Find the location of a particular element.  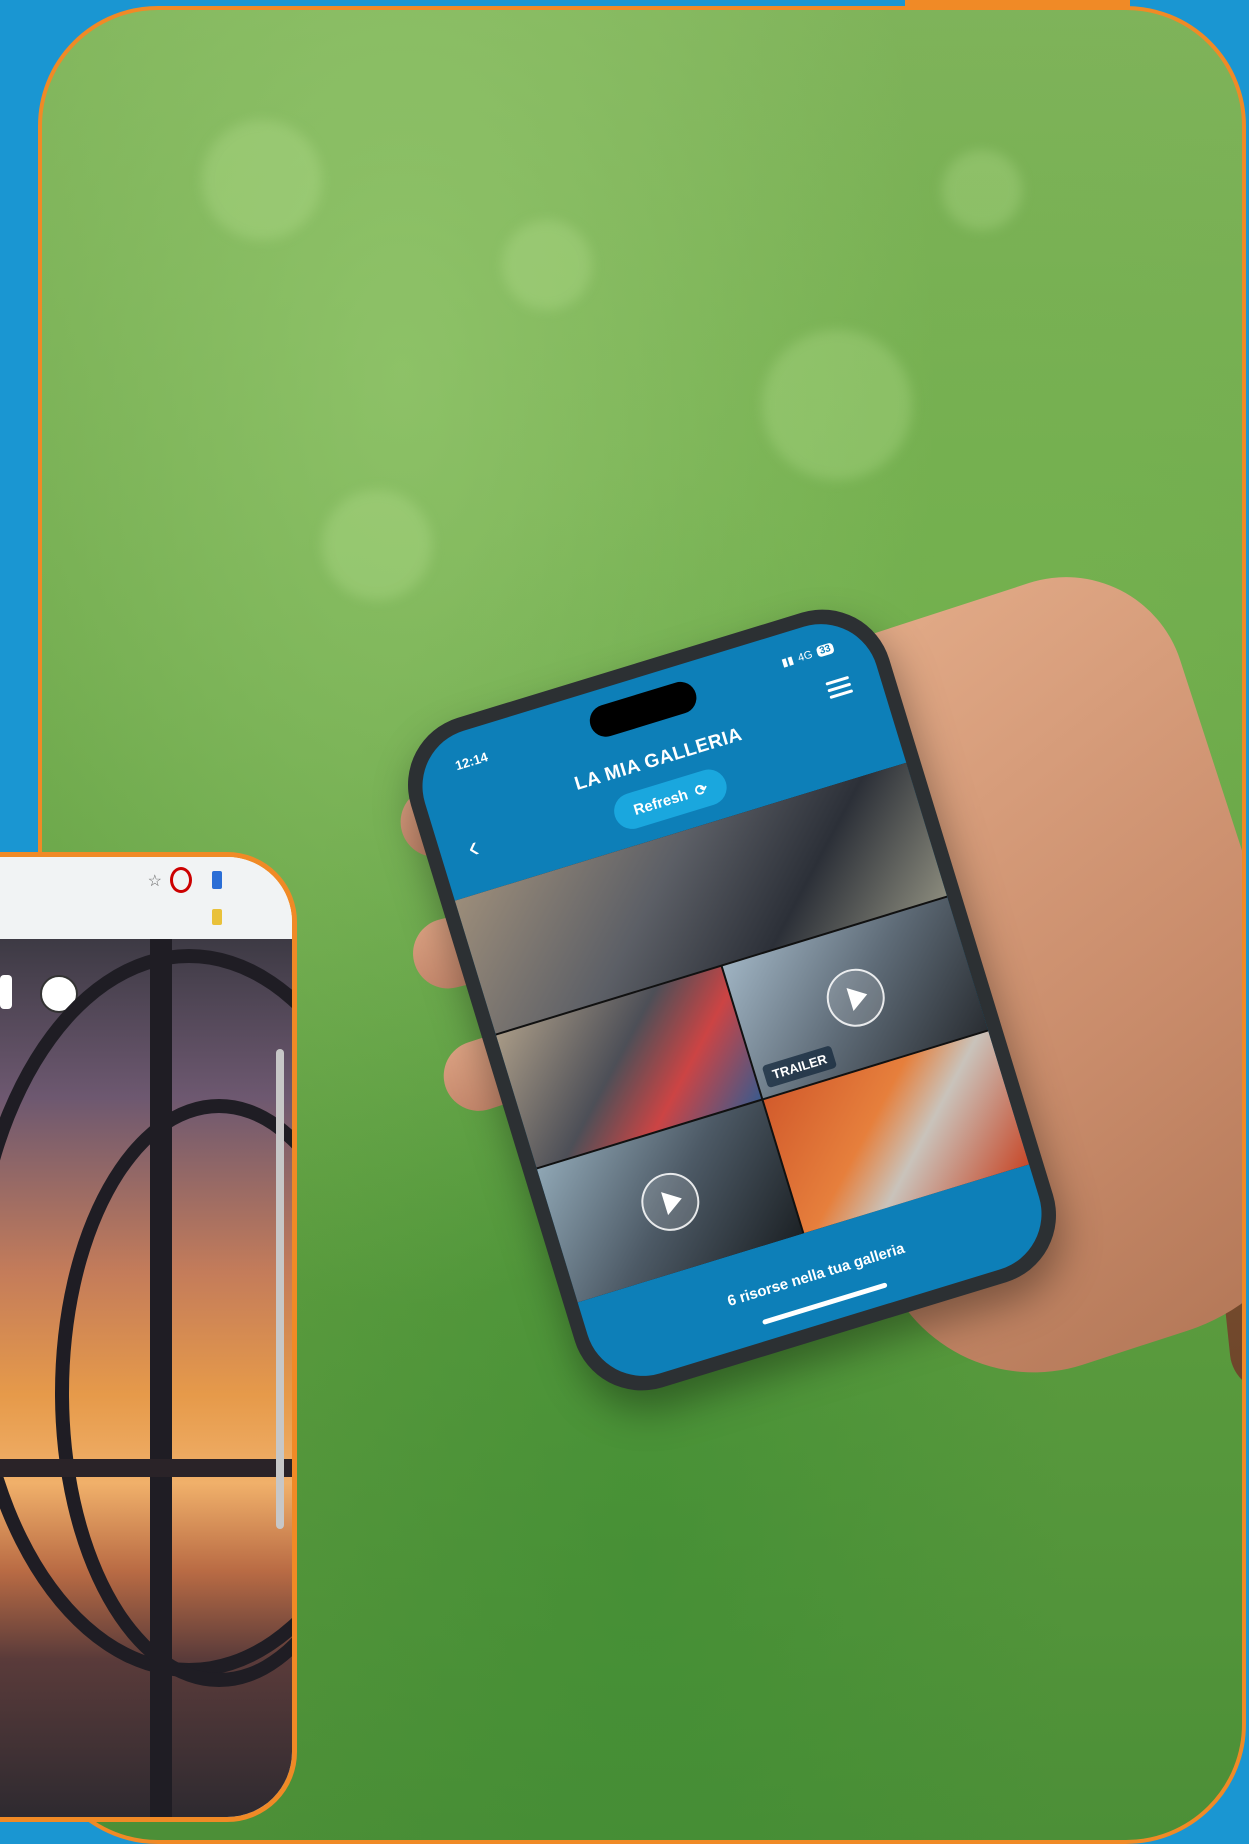

browser-toolbar: ☆ is located at coordinates (146, 898).